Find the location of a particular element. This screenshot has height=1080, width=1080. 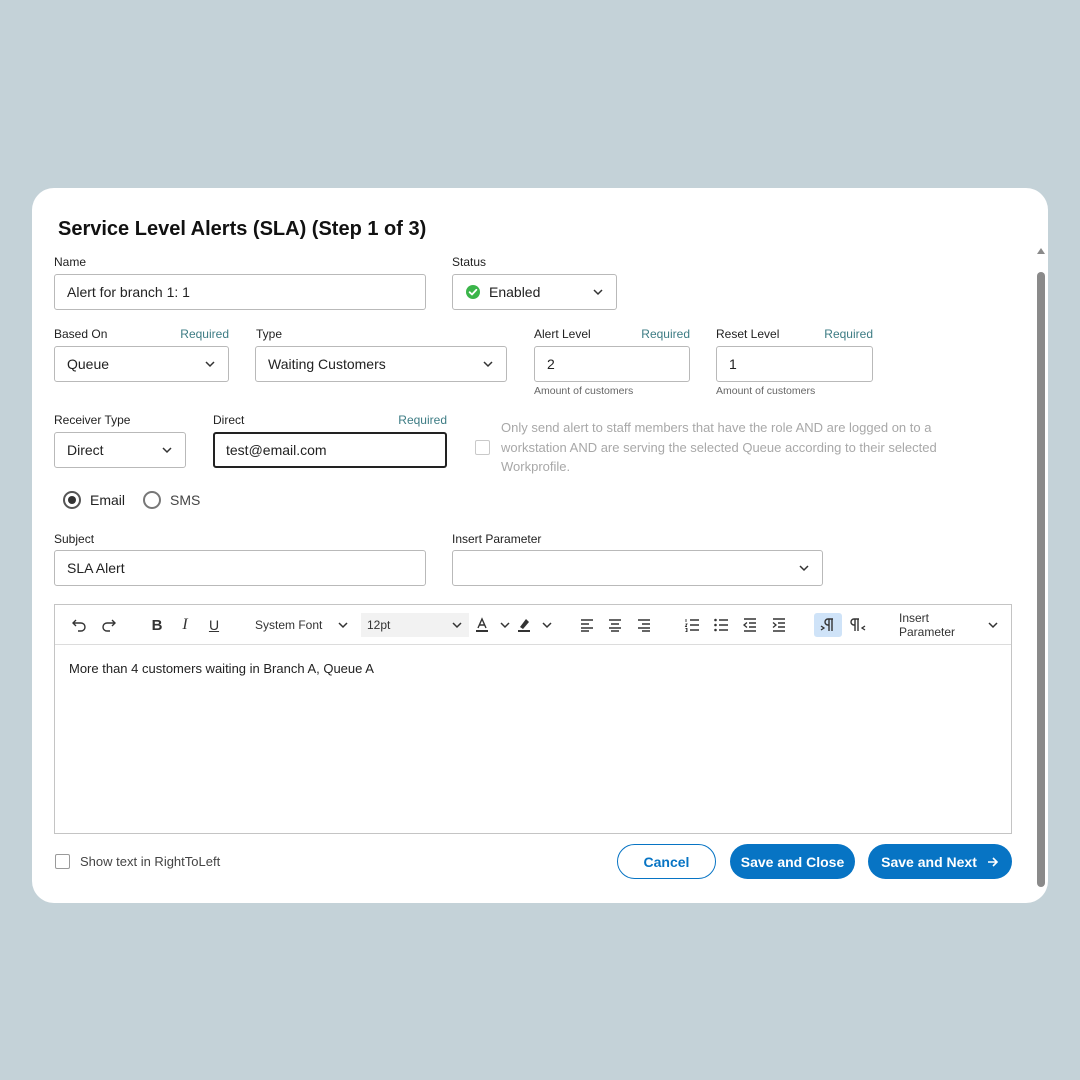

bullet-list-icon is located at coordinates (721, 625).